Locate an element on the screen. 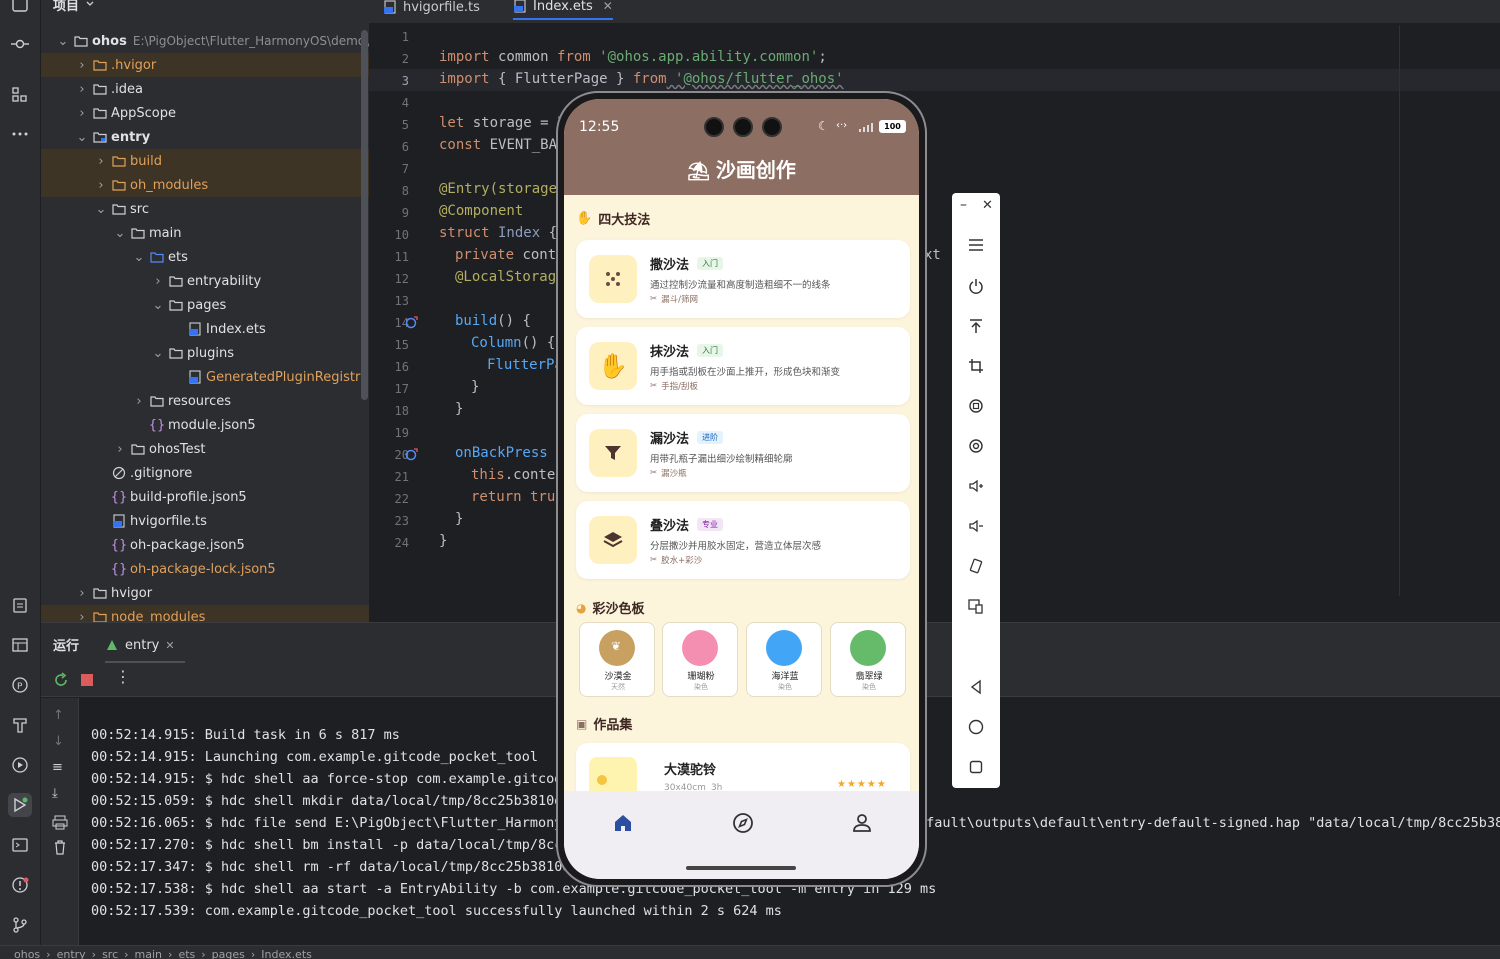 The height and width of the screenshot is (959, 1500). build-icon is located at coordinates (20, 725).